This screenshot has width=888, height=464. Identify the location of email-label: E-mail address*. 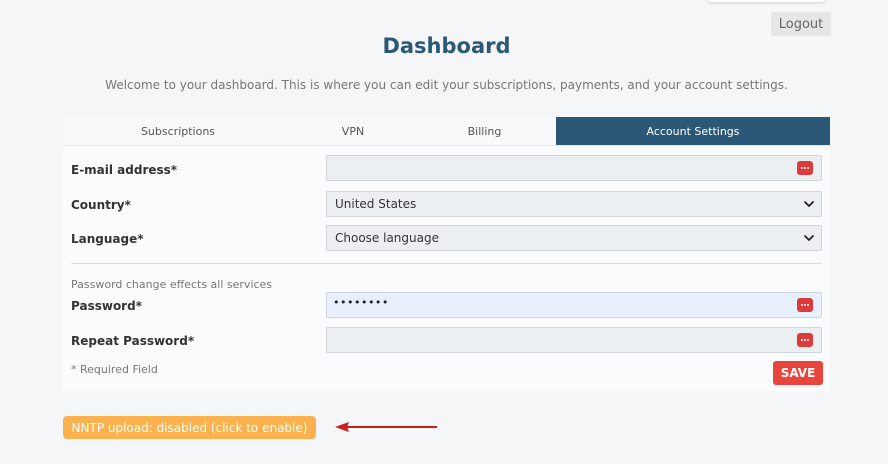
(124, 170).